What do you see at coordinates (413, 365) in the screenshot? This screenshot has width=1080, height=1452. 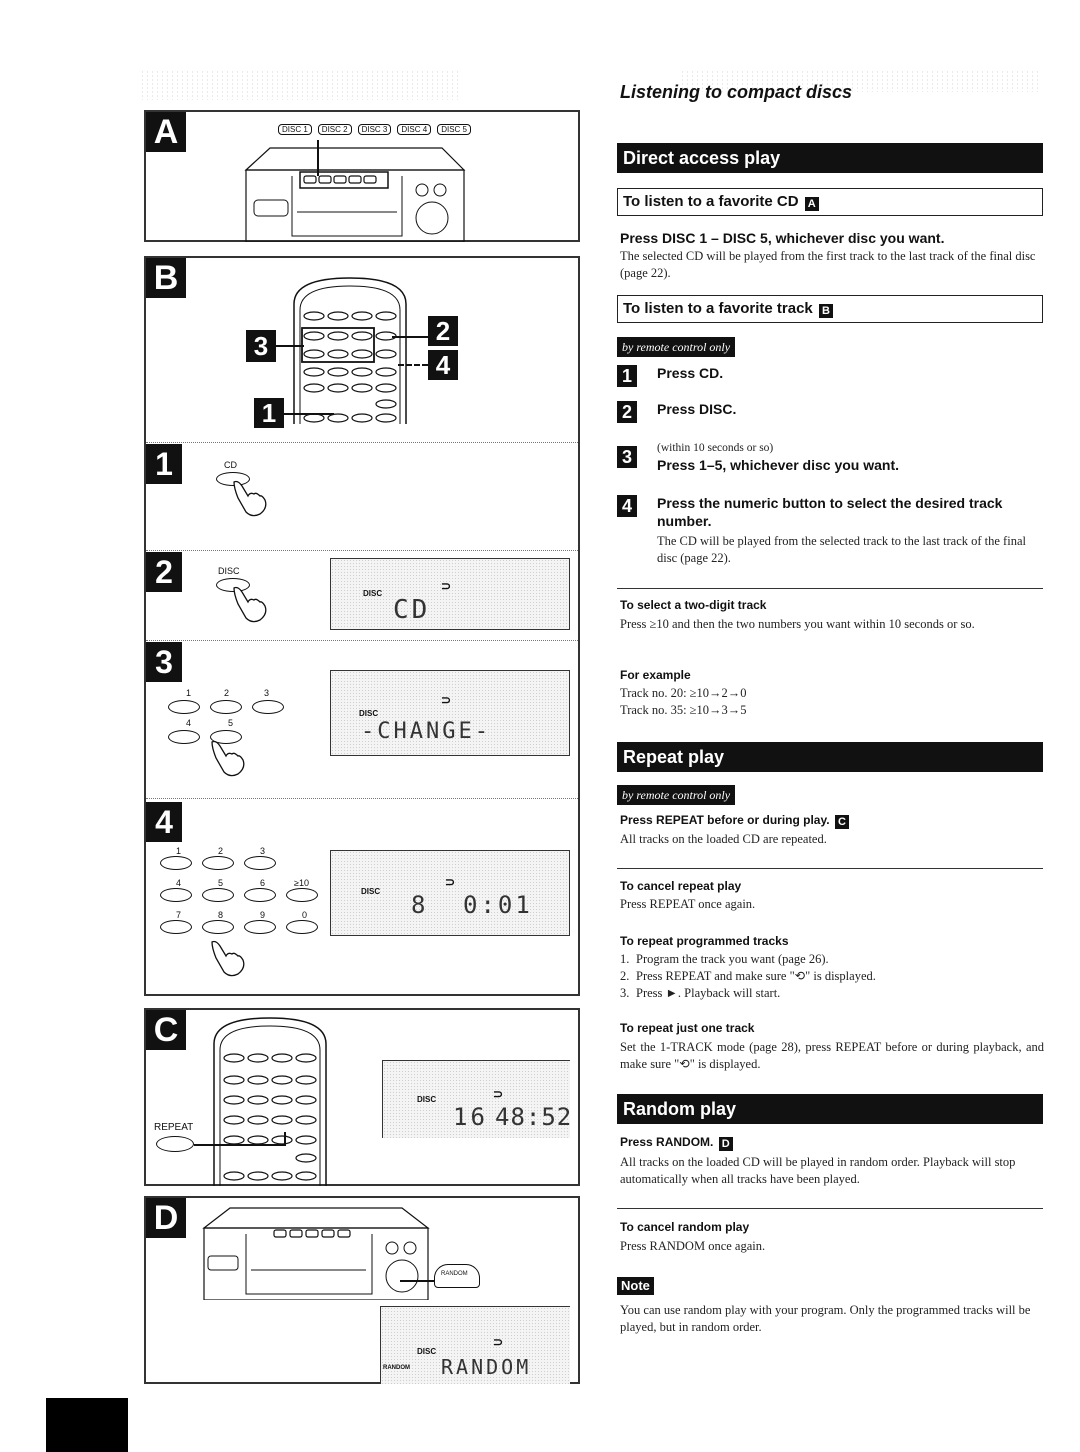 I see `callout-4-line` at bounding box center [413, 365].